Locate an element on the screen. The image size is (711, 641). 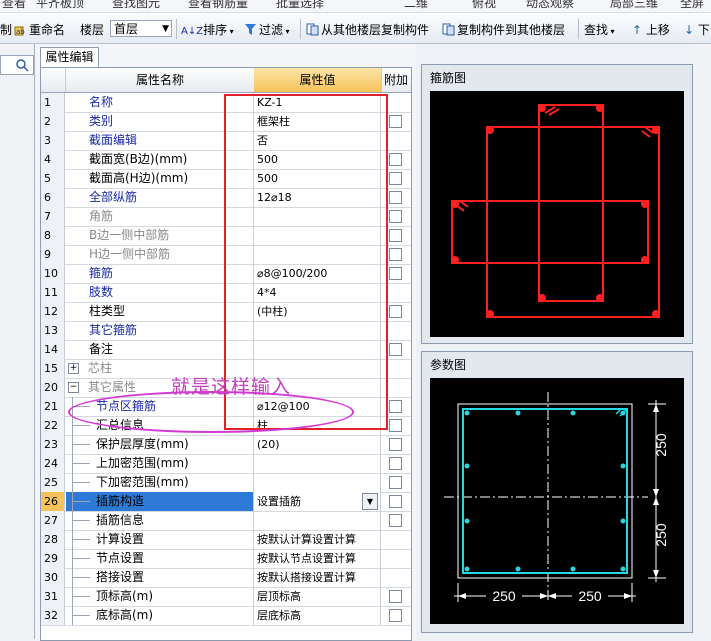
toolbar-item-view: 查看 is located at coordinates (14, 5).